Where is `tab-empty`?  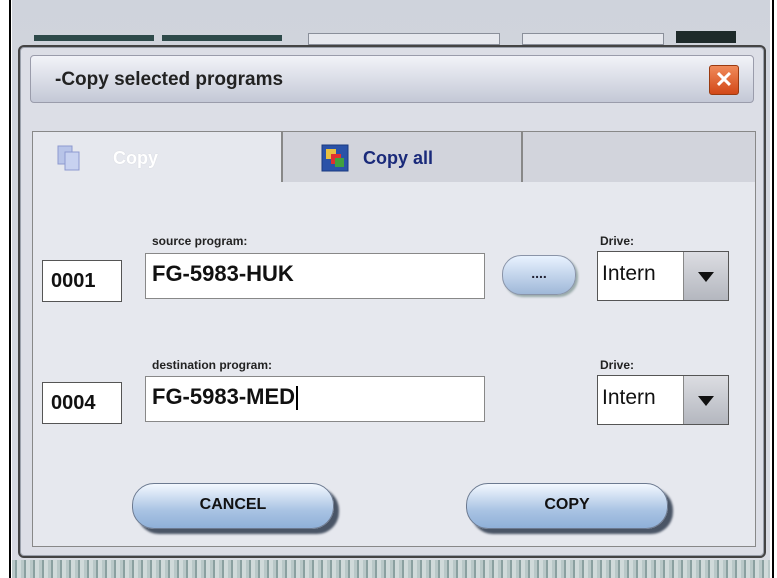
tab-empty is located at coordinates (639, 157).